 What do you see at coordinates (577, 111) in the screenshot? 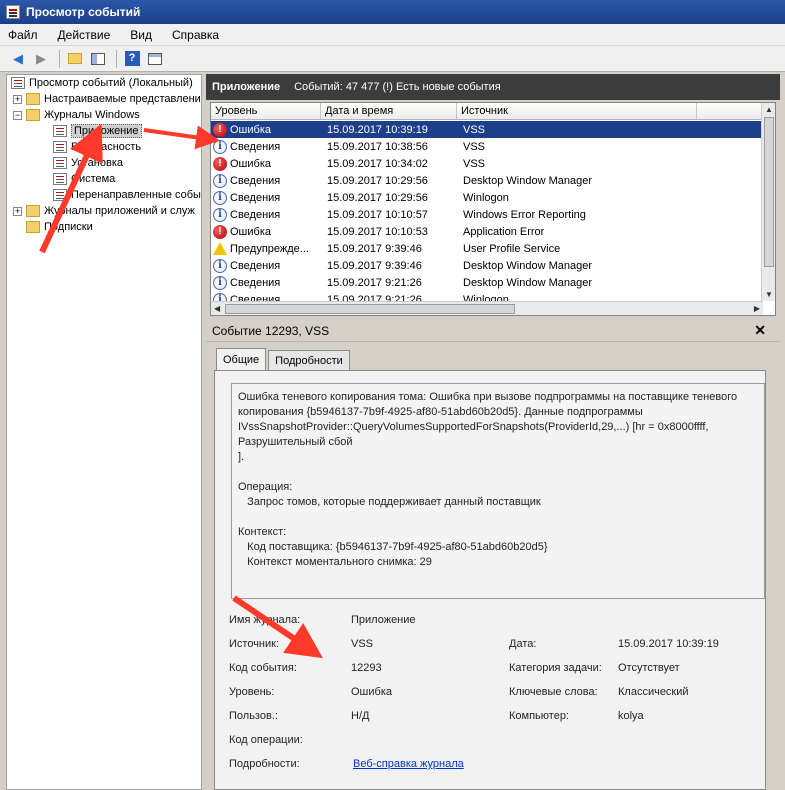
I see `column-source: Источник` at bounding box center [577, 111].